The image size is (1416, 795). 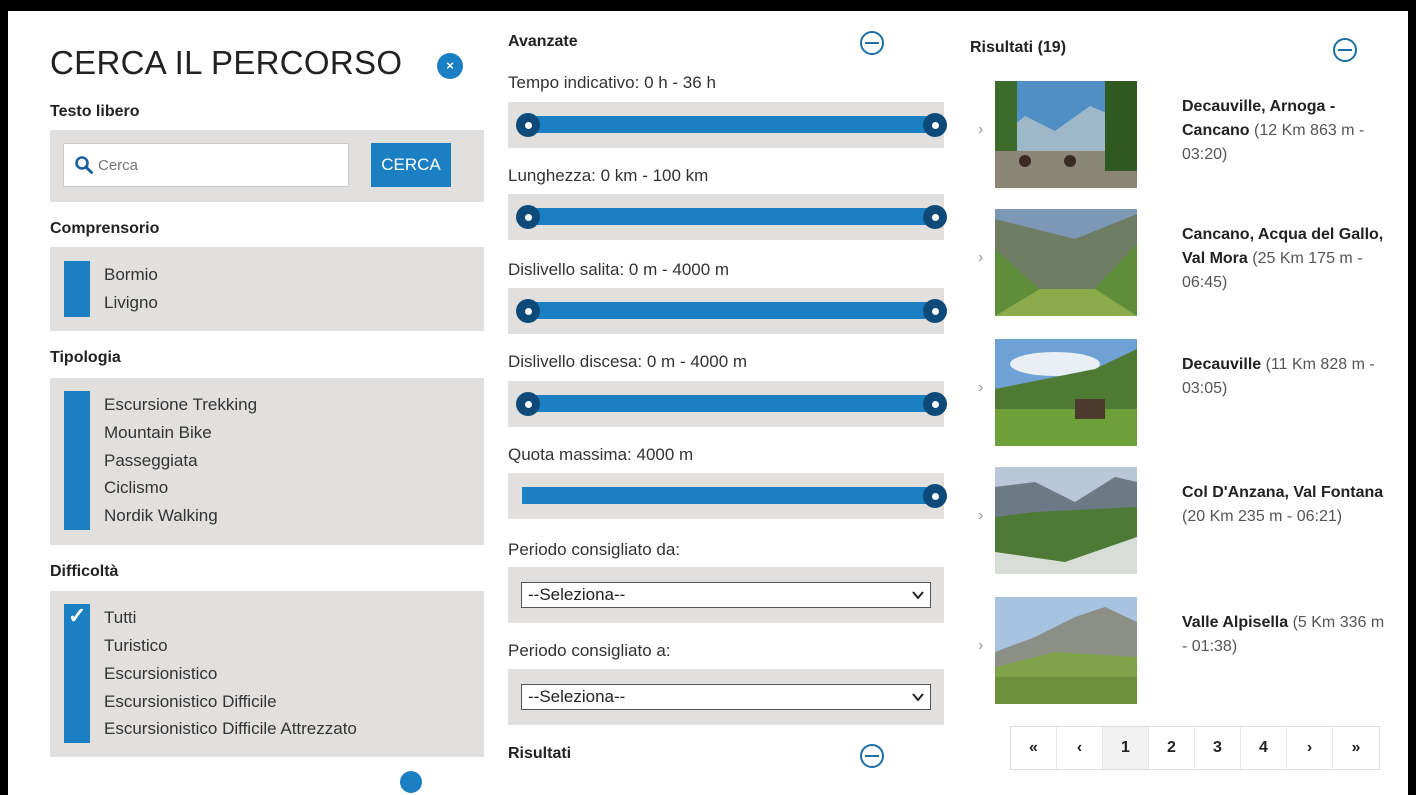 What do you see at coordinates (612, 82) in the screenshot?
I see `time-label: Tempo indicativo: 0 h - 36 h` at bounding box center [612, 82].